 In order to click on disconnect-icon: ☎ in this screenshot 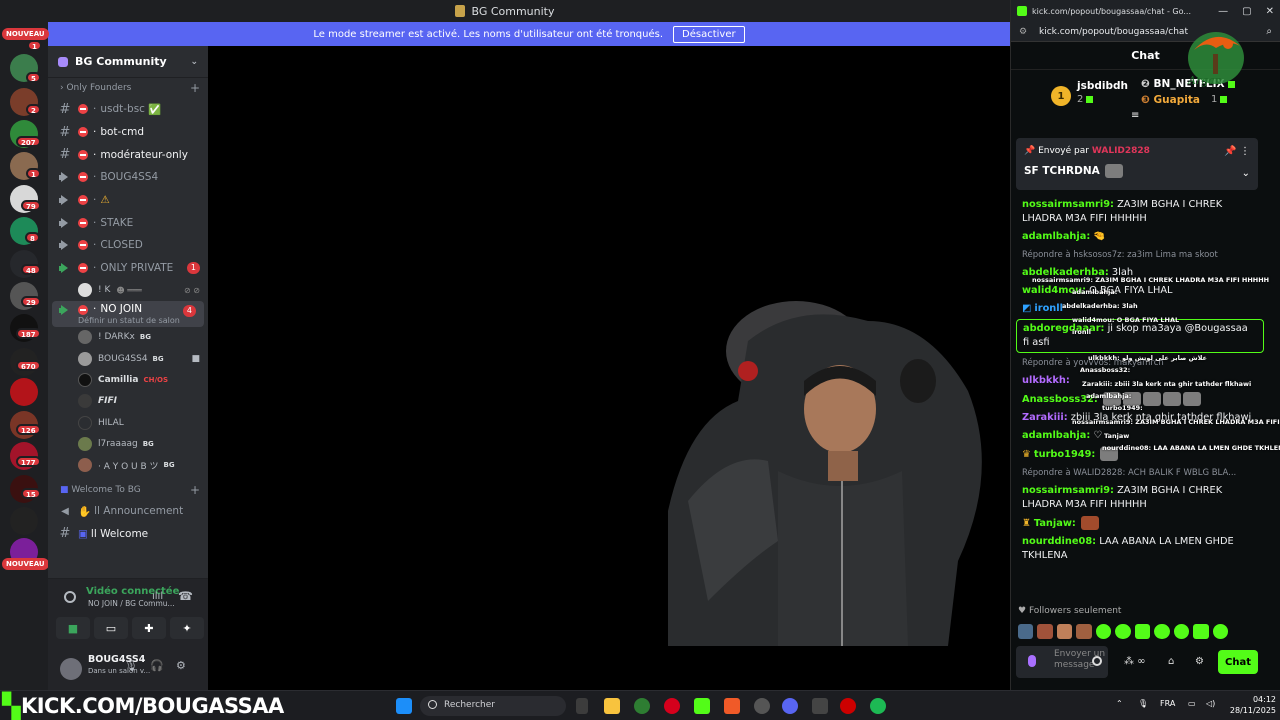, I will do `click(185, 596)`.